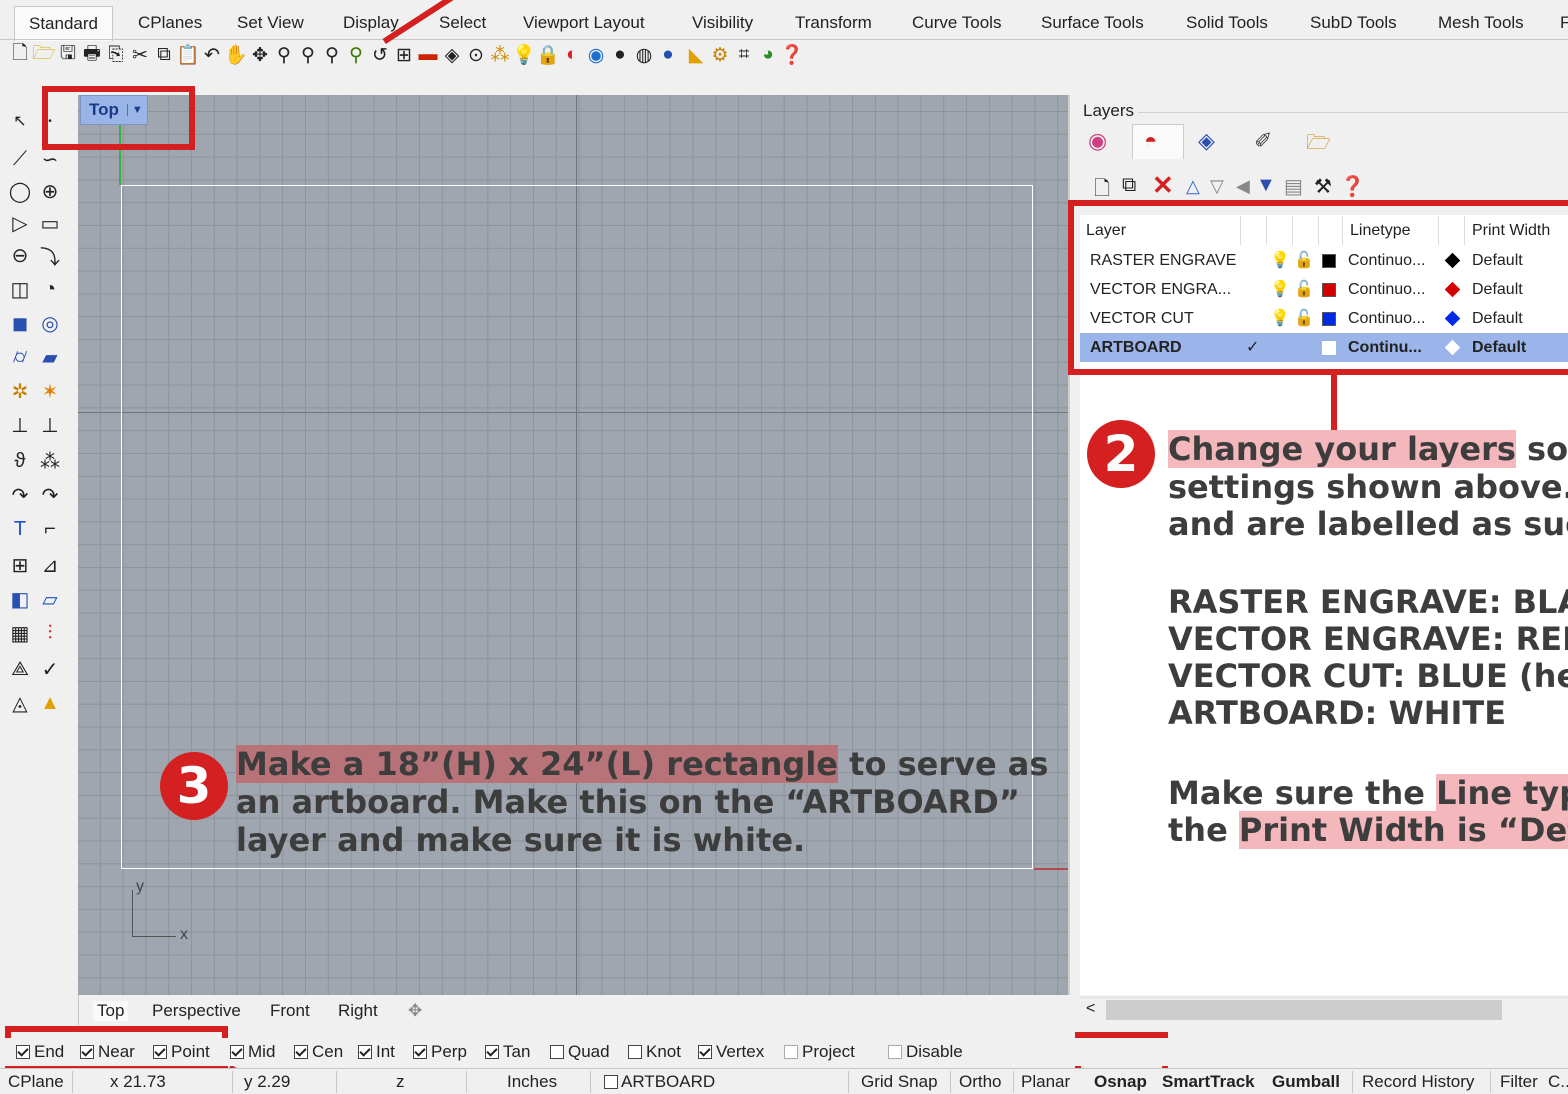 This screenshot has width=1568, height=1094. I want to click on properties-icon: ◈, so click(1206, 141).